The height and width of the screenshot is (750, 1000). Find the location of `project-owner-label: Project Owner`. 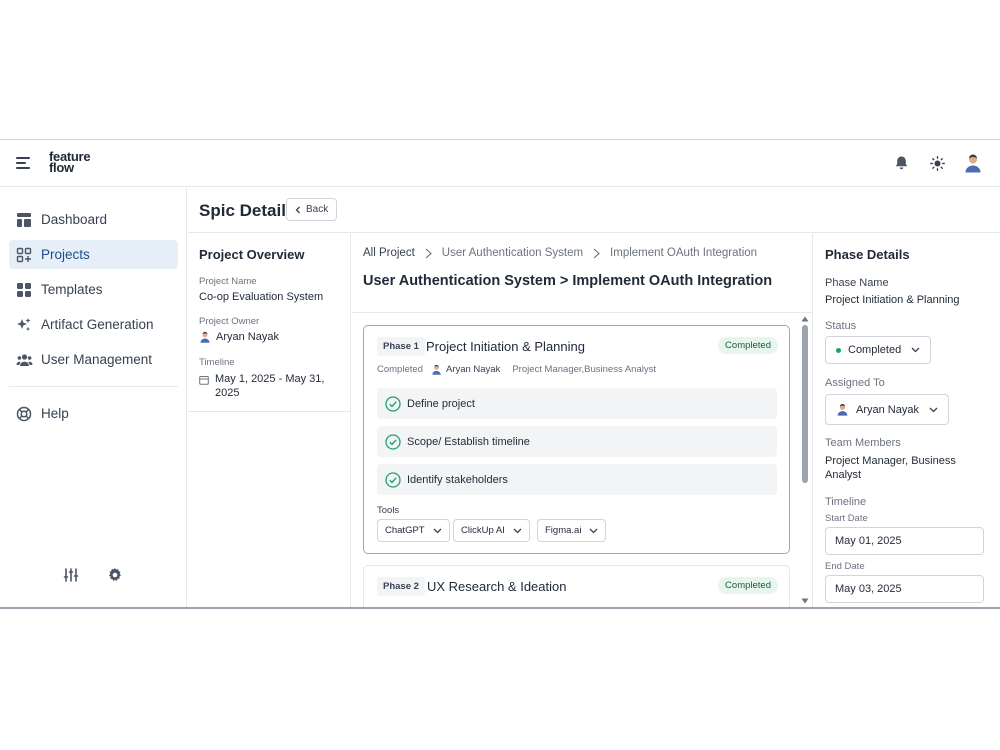

project-owner-label: Project Owner is located at coordinates (229, 321).